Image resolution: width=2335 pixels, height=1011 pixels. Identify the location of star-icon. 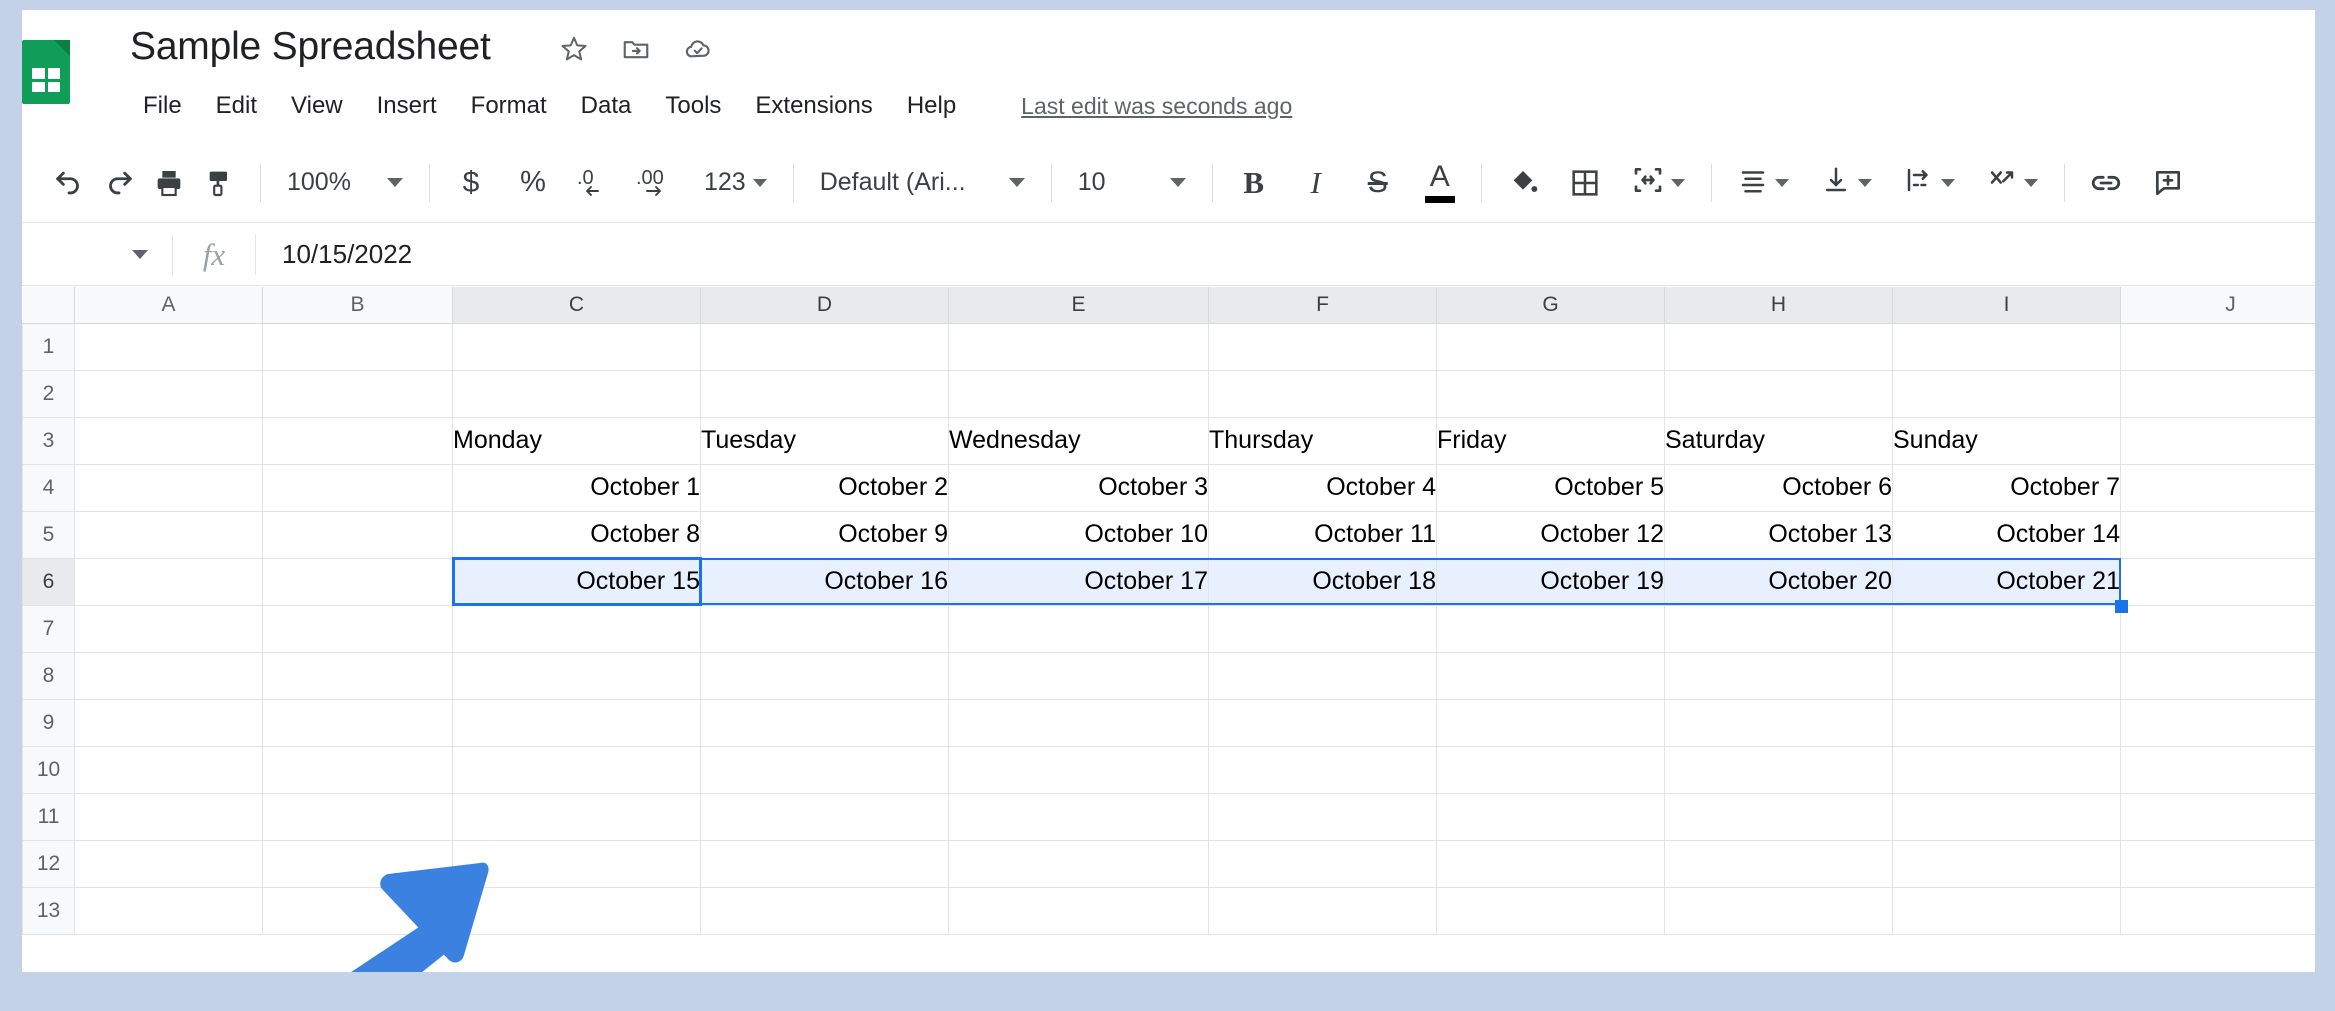
(574, 49).